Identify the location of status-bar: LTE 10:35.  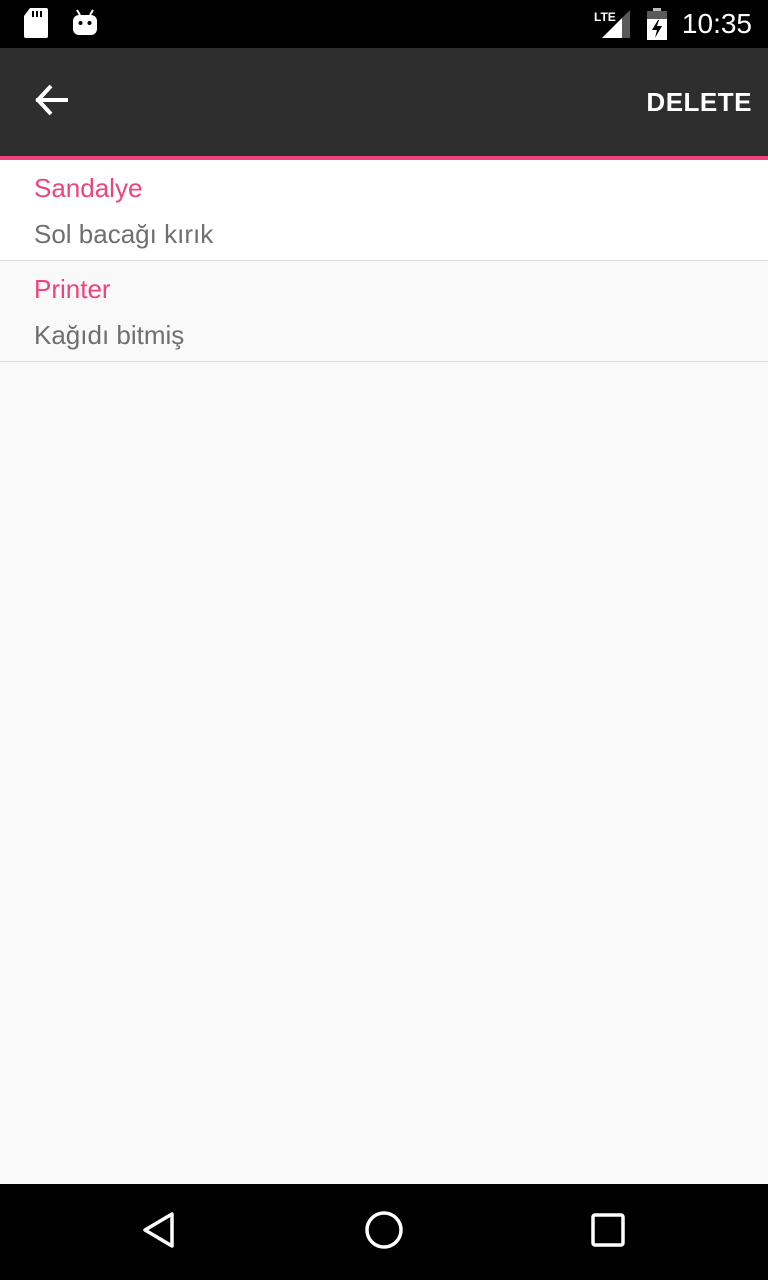
(384, 24).